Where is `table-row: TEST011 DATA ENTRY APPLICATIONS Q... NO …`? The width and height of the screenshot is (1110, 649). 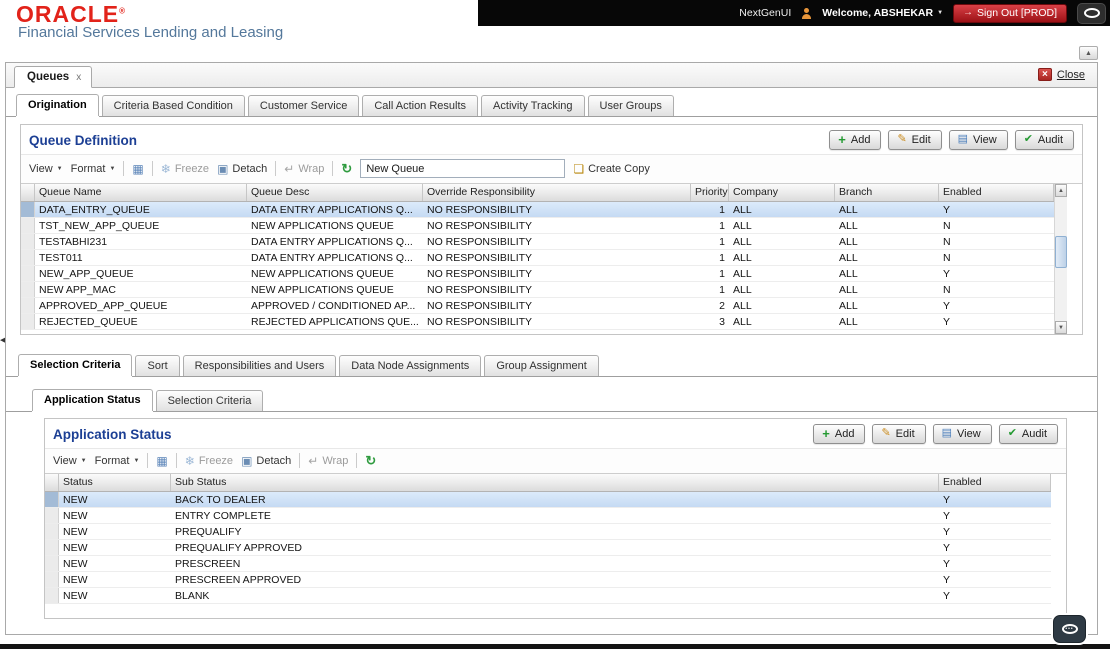
table-row: TEST011 DATA ENTRY APPLICATIONS Q... NO … is located at coordinates (537, 258).